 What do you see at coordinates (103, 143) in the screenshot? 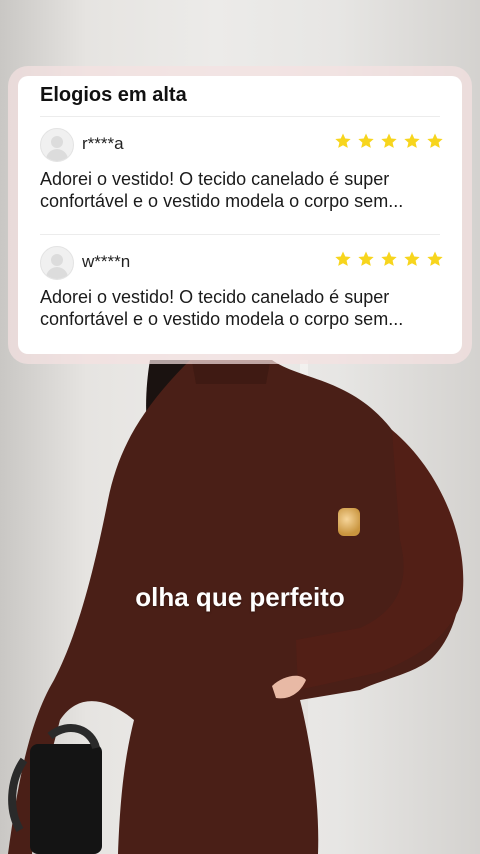
I see `review-username: r****a` at bounding box center [103, 143].